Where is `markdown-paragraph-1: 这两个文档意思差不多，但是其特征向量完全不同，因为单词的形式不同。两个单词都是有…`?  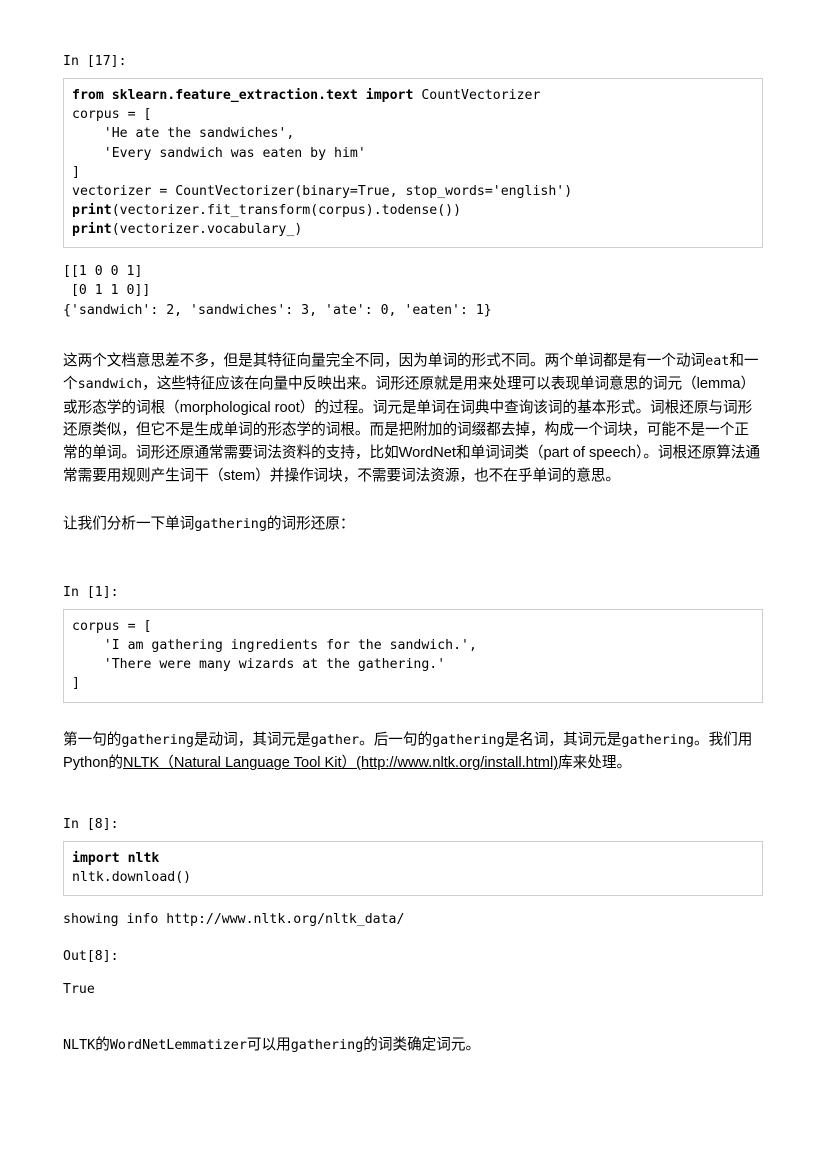
markdown-paragraph-1: 这两个文档意思差不多，但是其特征向量完全不同，因为单词的形式不同。两个单词都是有… is located at coordinates (413, 419).